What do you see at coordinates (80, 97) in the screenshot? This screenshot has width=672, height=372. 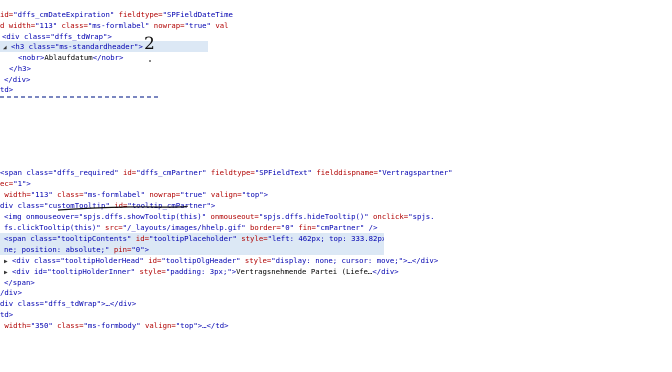 I see `clipped-code-line` at bounding box center [80, 97].